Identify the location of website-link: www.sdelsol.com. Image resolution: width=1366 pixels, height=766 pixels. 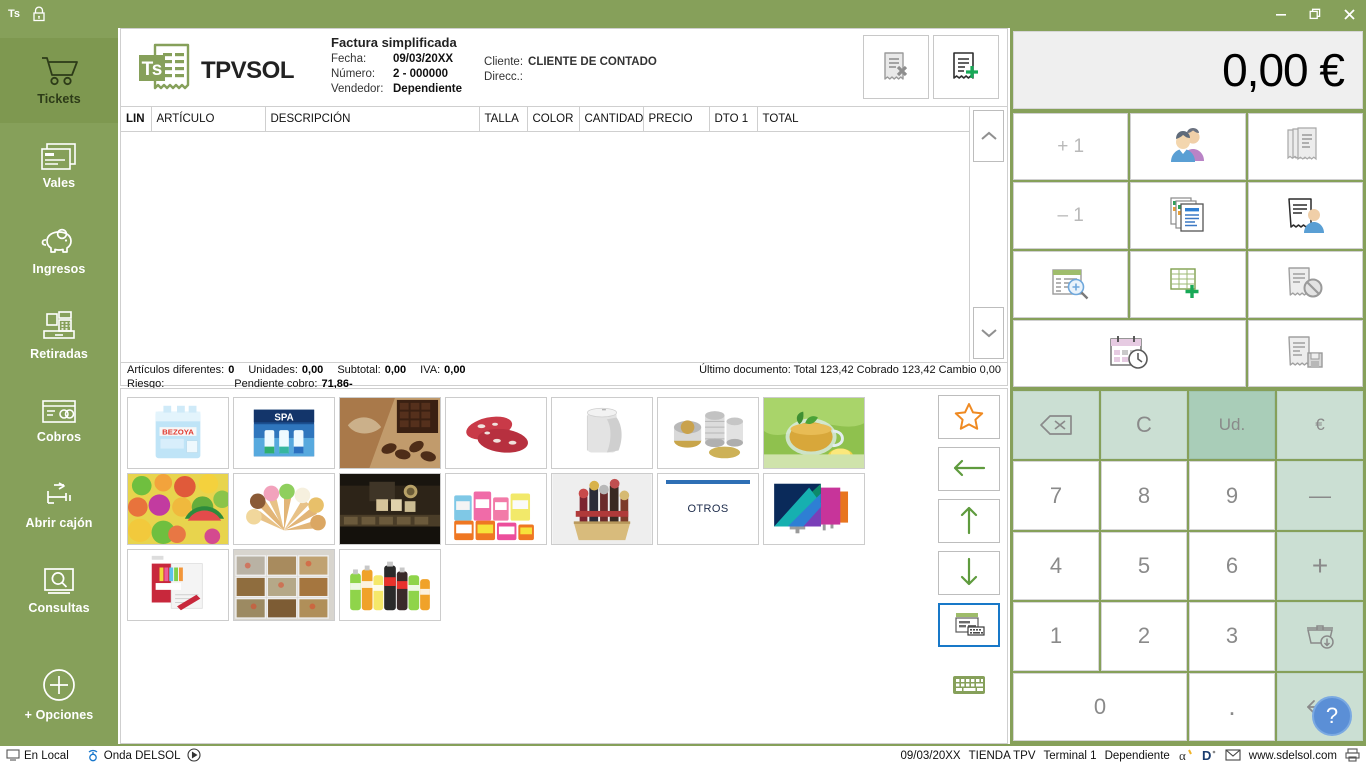
(1293, 756).